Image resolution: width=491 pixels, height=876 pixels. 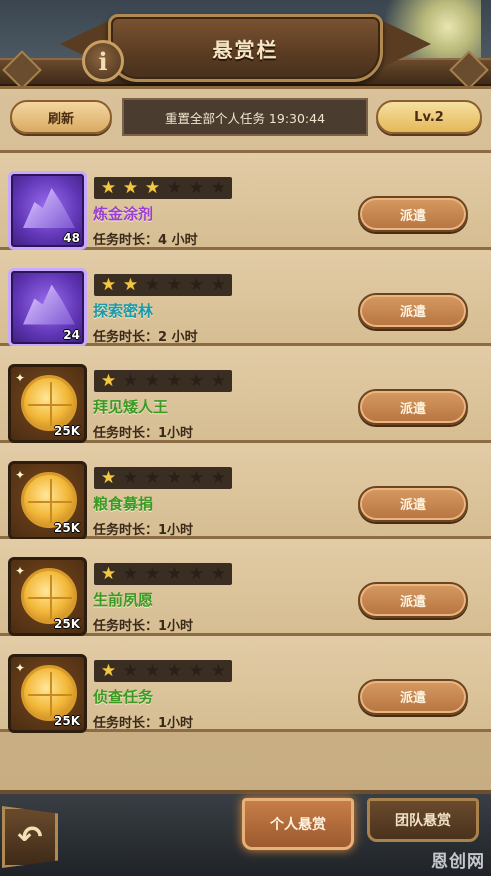 I want to click on header-banner: 悬赏栏 i, so click(x=245, y=50).